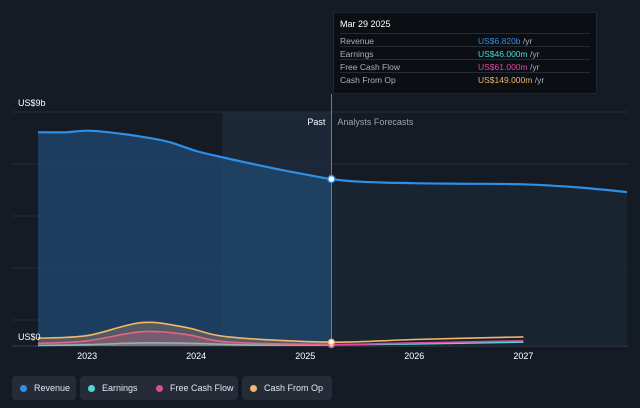 The height and width of the screenshot is (408, 640). What do you see at coordinates (375, 122) in the screenshot?
I see `forecast-label: Analysts Forecasts` at bounding box center [375, 122].